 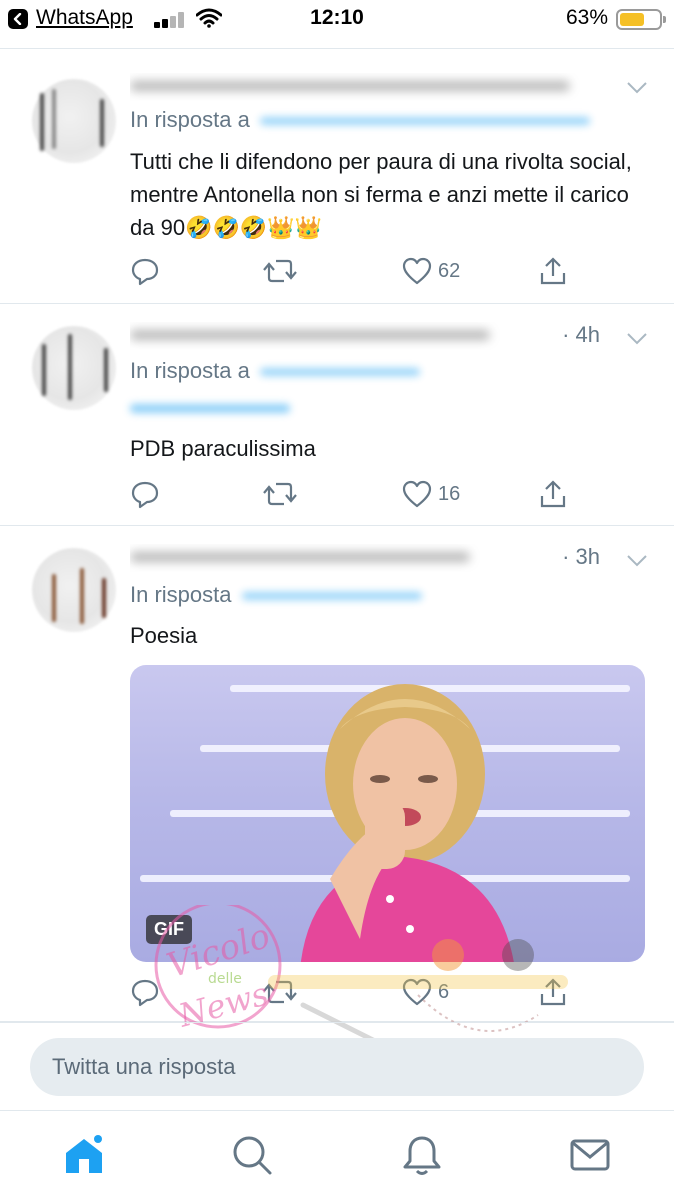 I want to click on tweet-actions: 16, so click(x=350, y=494).